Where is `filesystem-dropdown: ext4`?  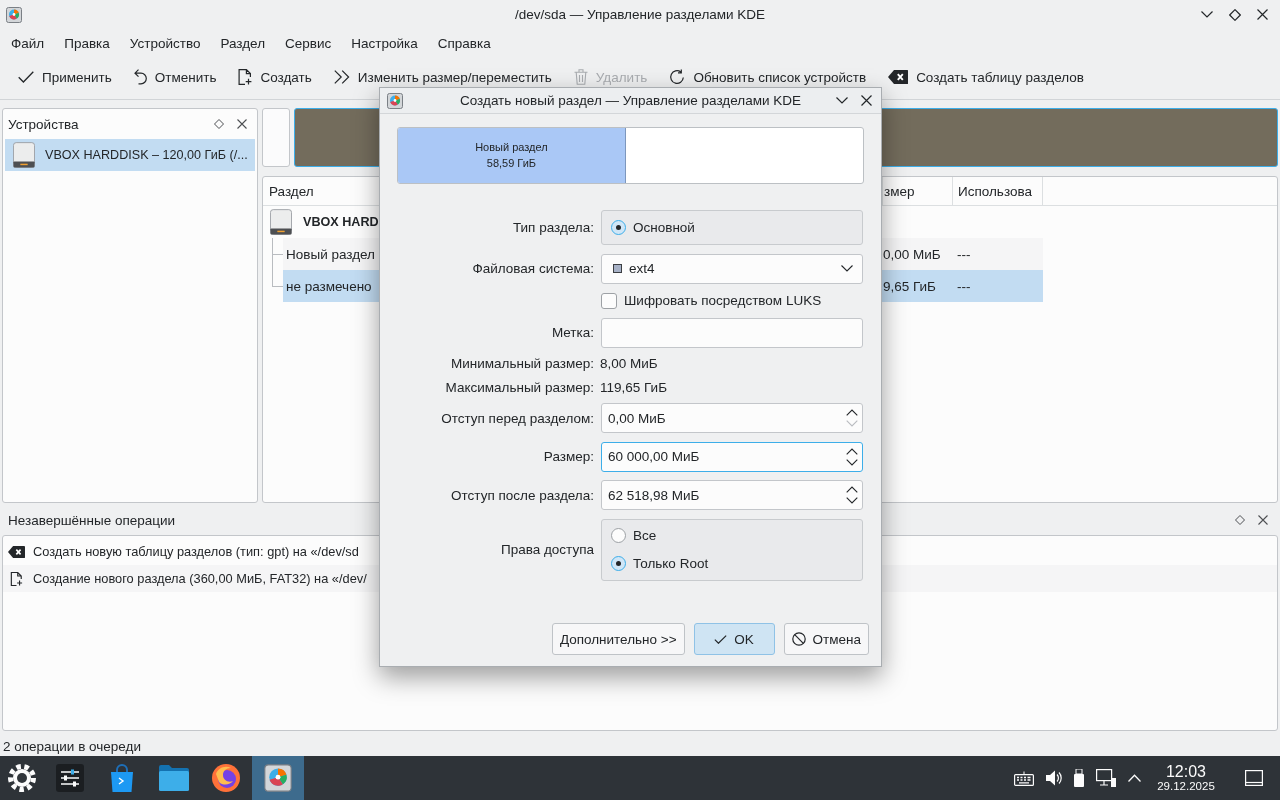
filesystem-dropdown: ext4 is located at coordinates (732, 268).